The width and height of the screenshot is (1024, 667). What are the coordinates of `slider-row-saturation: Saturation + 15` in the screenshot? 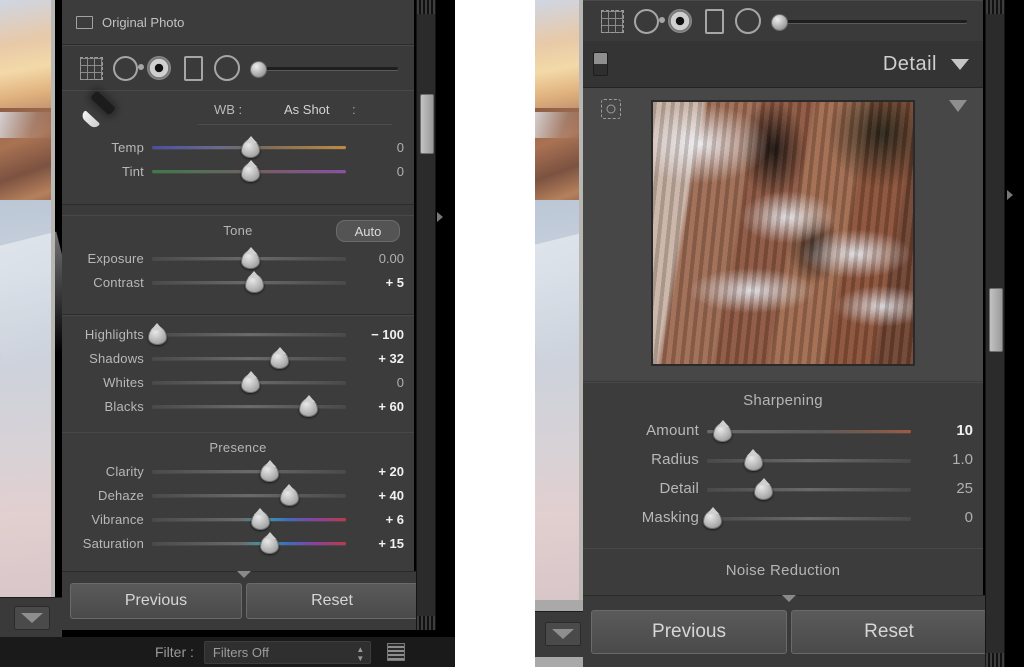 It's located at (238, 543).